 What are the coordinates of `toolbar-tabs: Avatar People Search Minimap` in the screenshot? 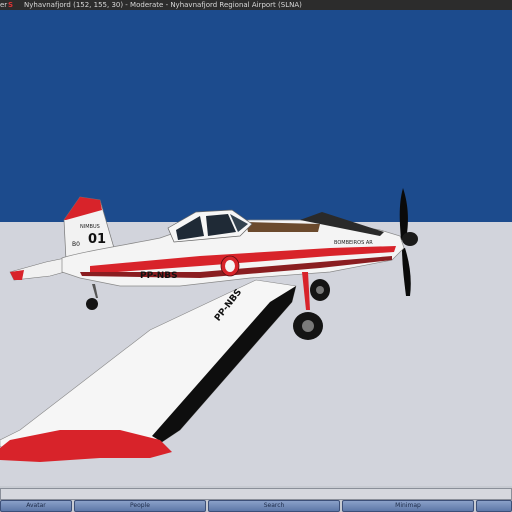 It's located at (256, 506).